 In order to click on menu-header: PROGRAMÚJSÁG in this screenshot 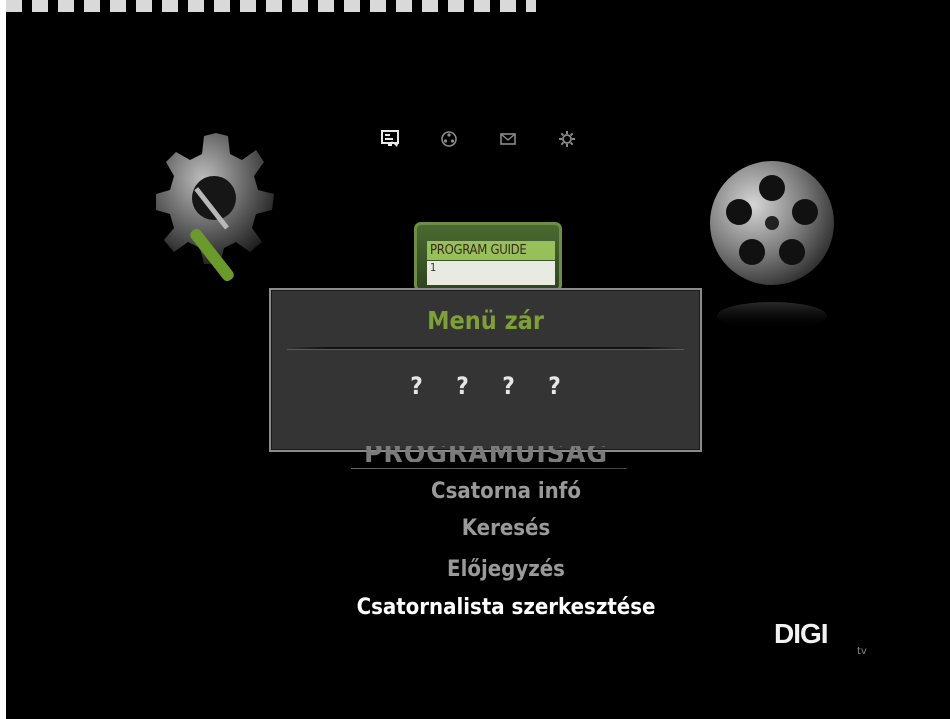, I will do `click(486, 454)`.